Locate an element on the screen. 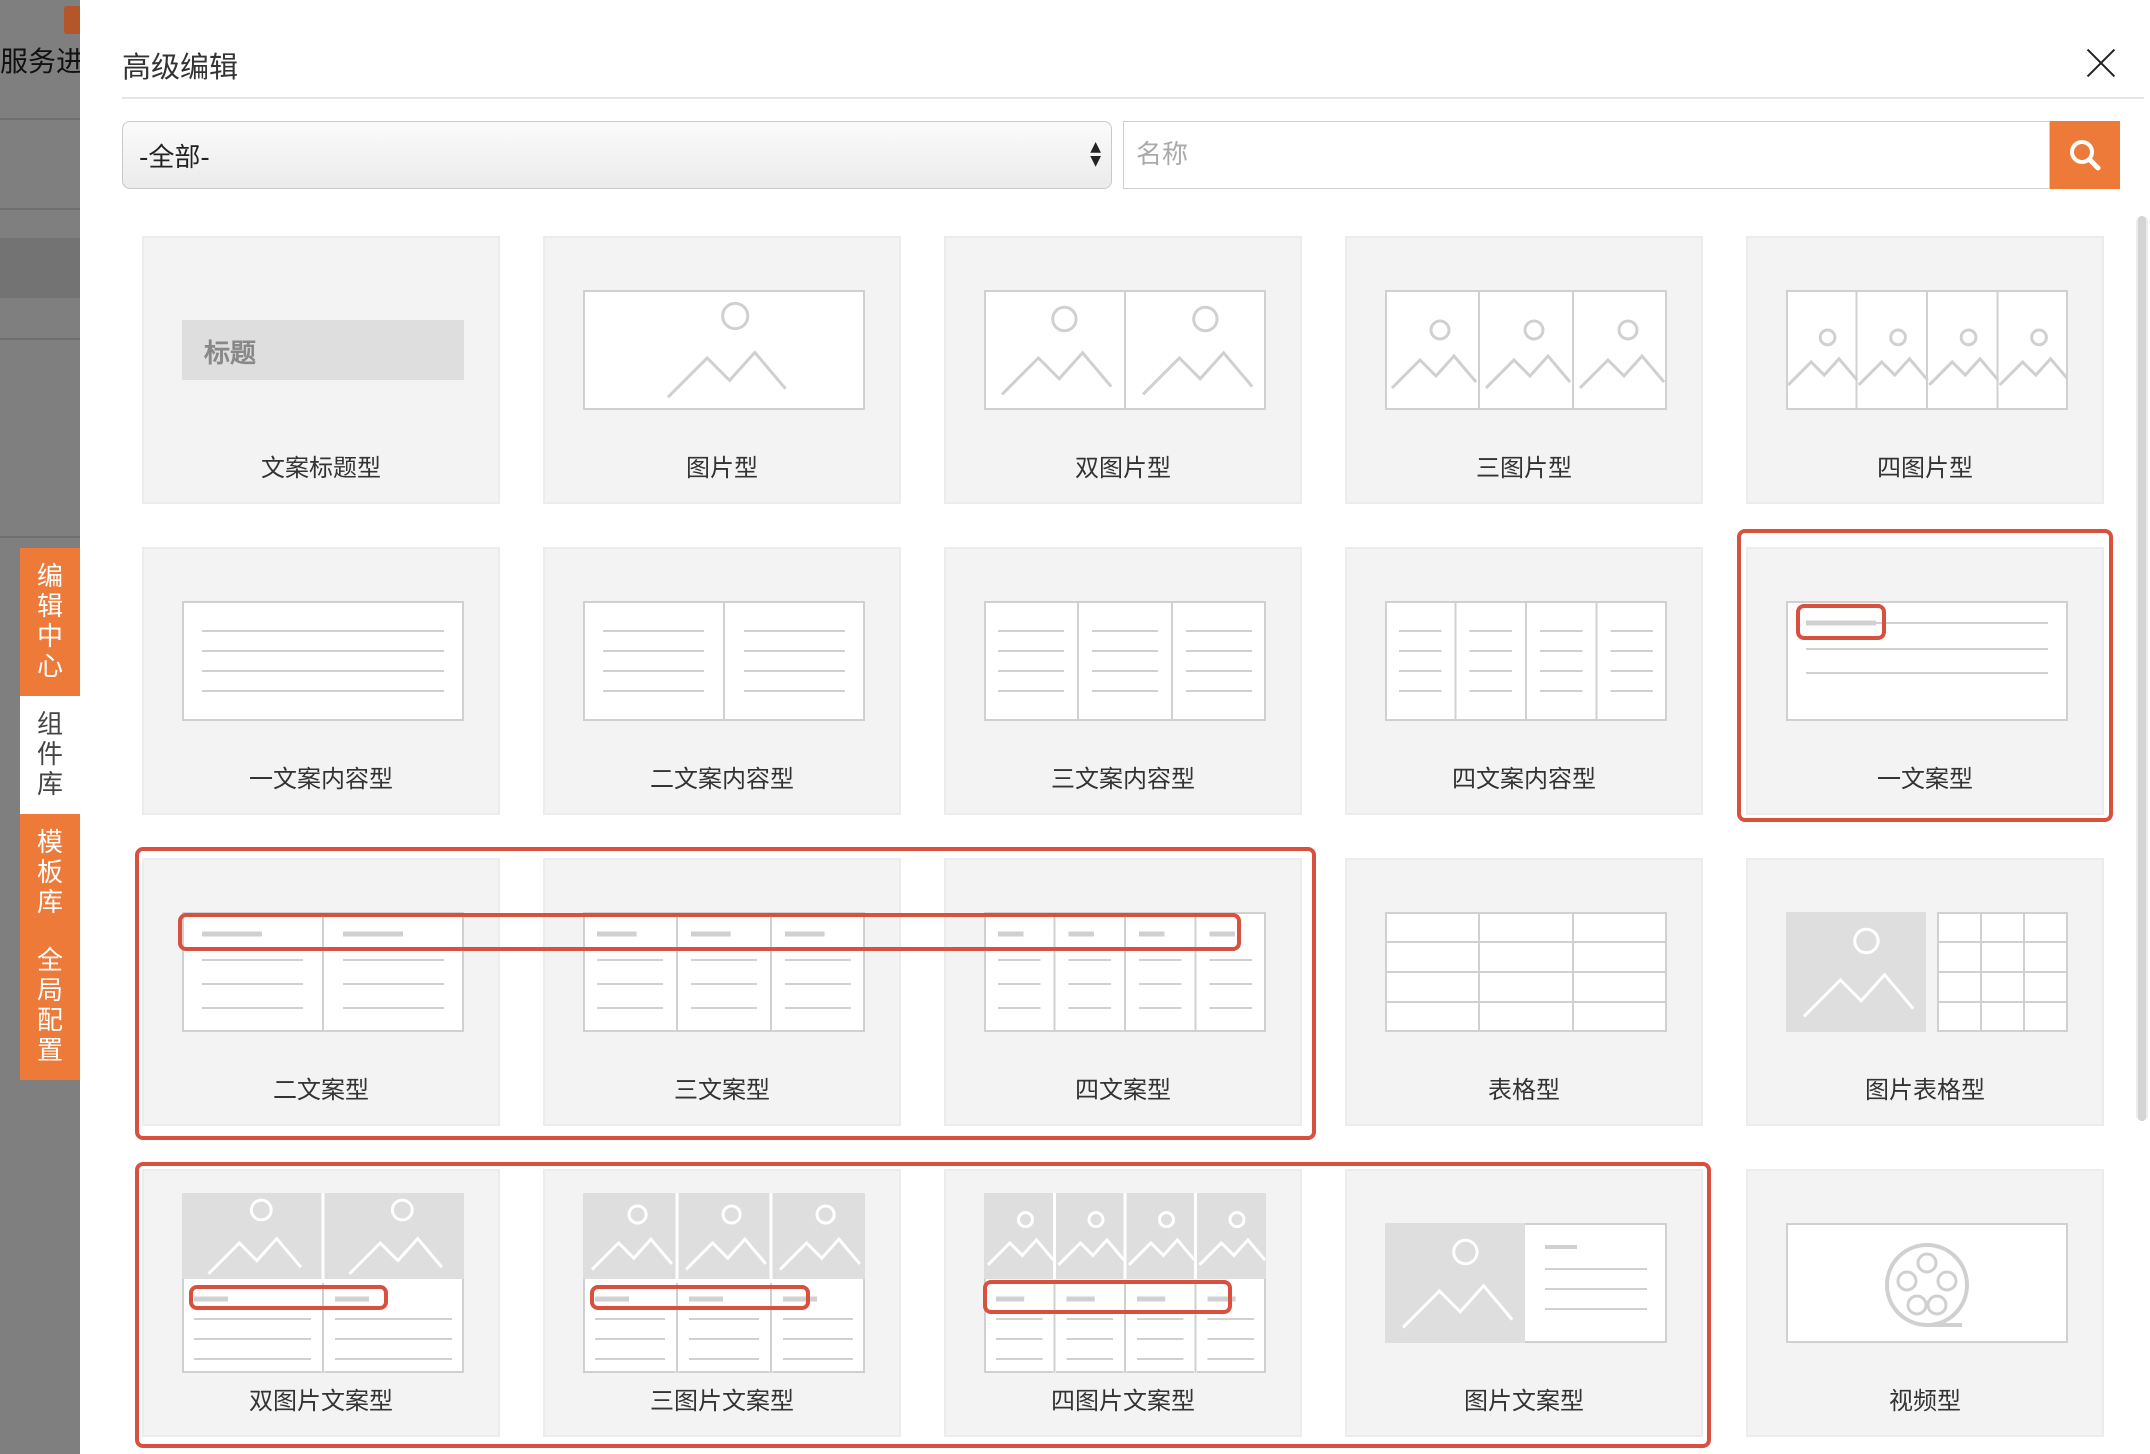  side-tab-global-config: 全局配置 is located at coordinates (50, 1006).